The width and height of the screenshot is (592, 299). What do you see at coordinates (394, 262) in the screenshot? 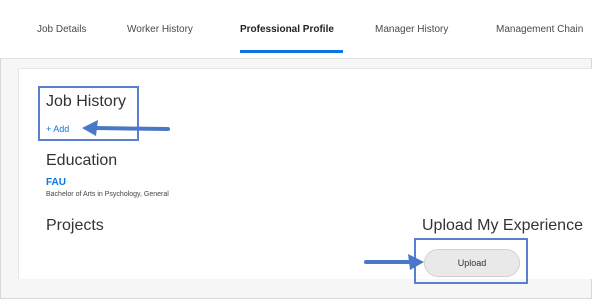
I see `arrow-pointing-to-upload` at bounding box center [394, 262].